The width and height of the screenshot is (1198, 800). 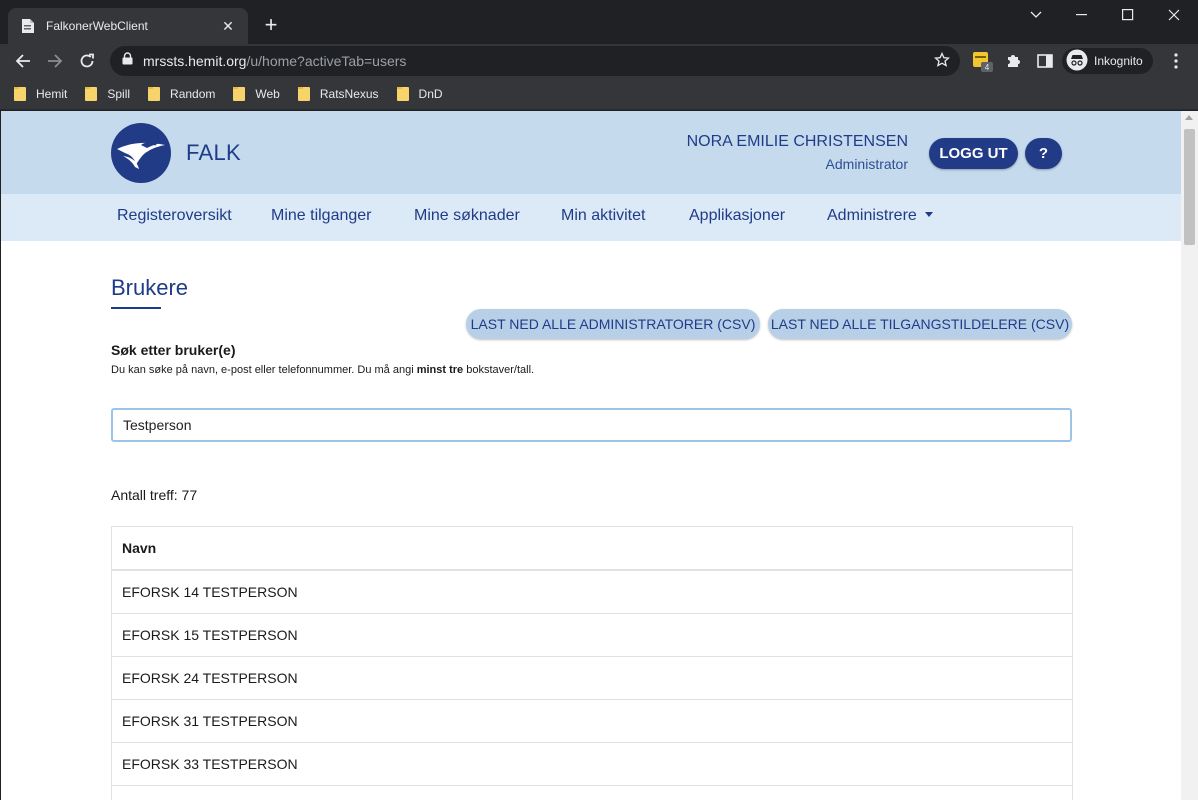 What do you see at coordinates (195, 61) in the screenshot?
I see `url-host: mrssts.hemit.org` at bounding box center [195, 61].